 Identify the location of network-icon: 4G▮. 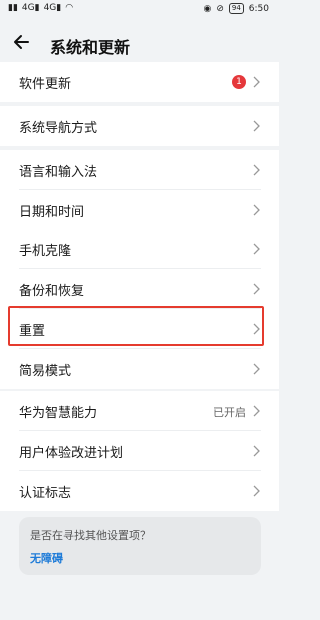
(30, 8).